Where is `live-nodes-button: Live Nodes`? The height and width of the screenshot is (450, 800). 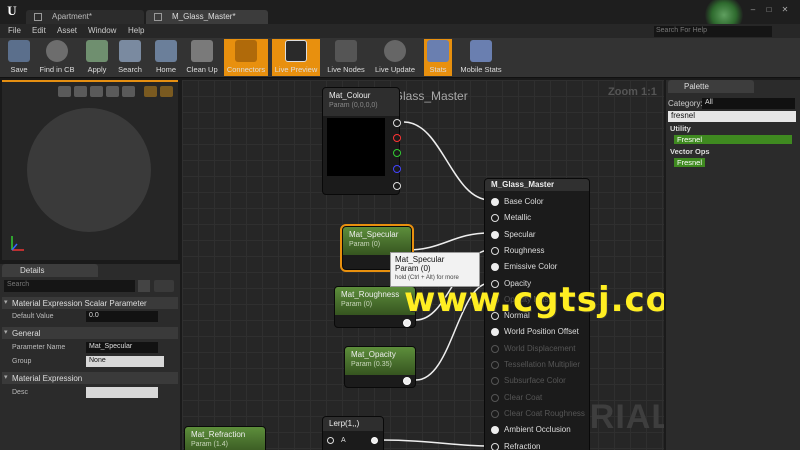 live-nodes-button: Live Nodes is located at coordinates (346, 57).